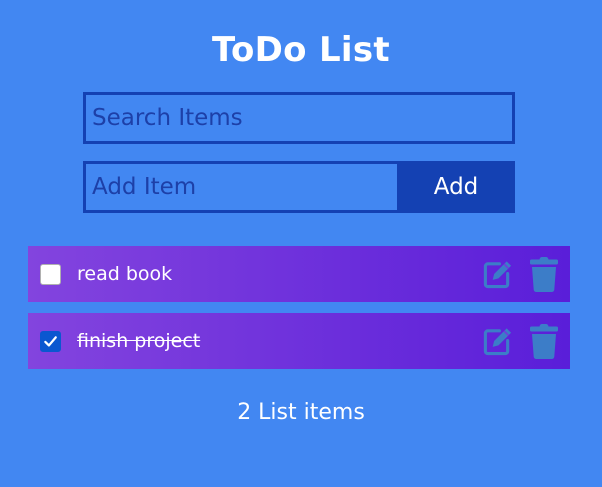  Describe the element at coordinates (299, 274) in the screenshot. I see `list-item: read book` at that location.